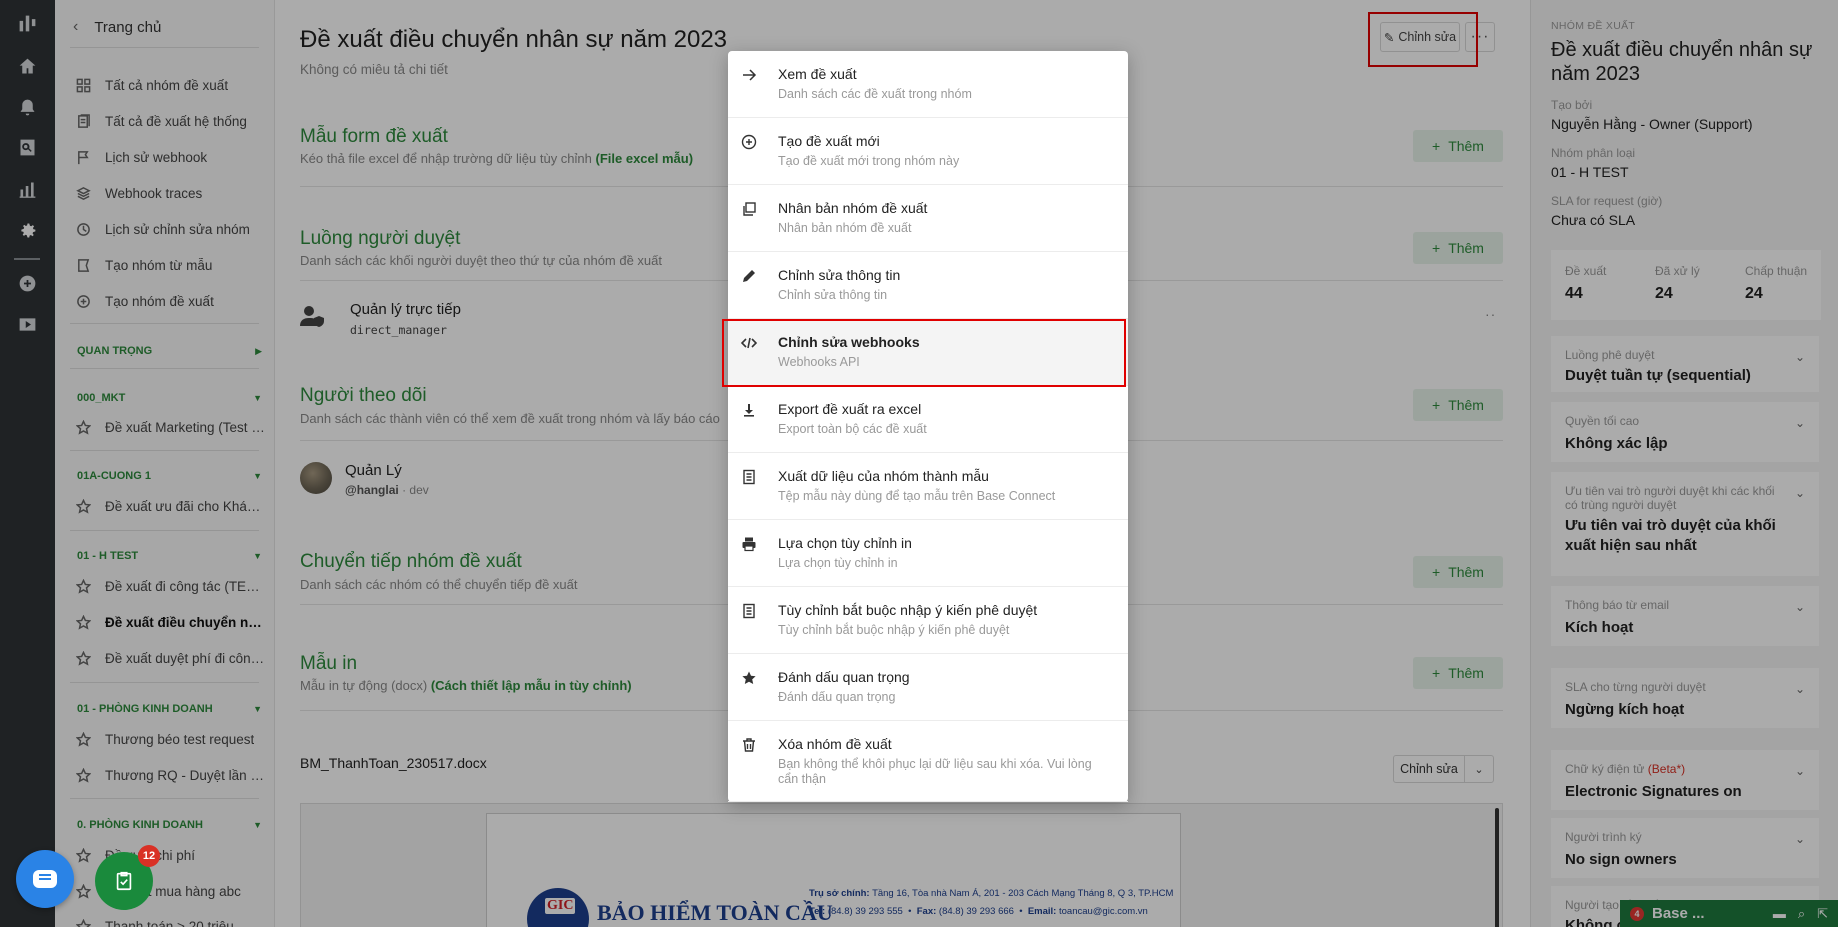 This screenshot has height=927, width=1838. I want to click on pencil-icon, so click(749, 276).